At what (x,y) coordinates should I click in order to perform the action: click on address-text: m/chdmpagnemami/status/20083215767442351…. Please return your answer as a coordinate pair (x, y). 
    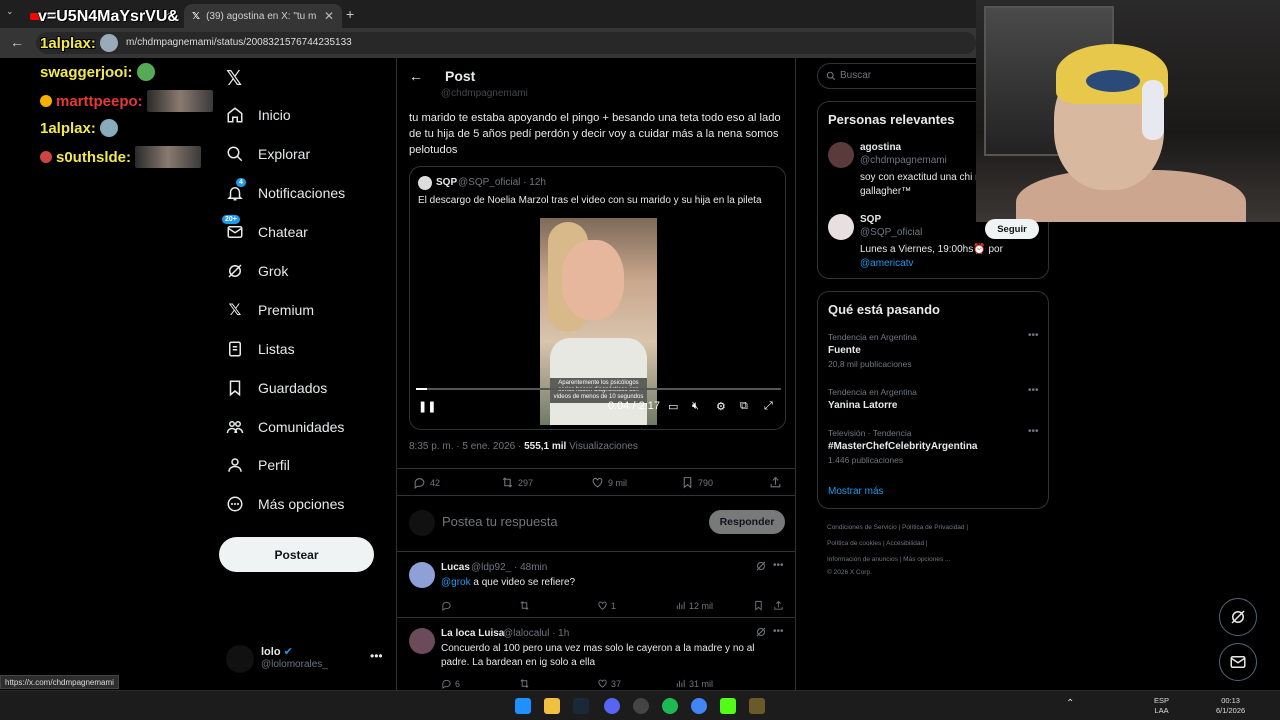
    Looking at the image, I should click on (239, 42).